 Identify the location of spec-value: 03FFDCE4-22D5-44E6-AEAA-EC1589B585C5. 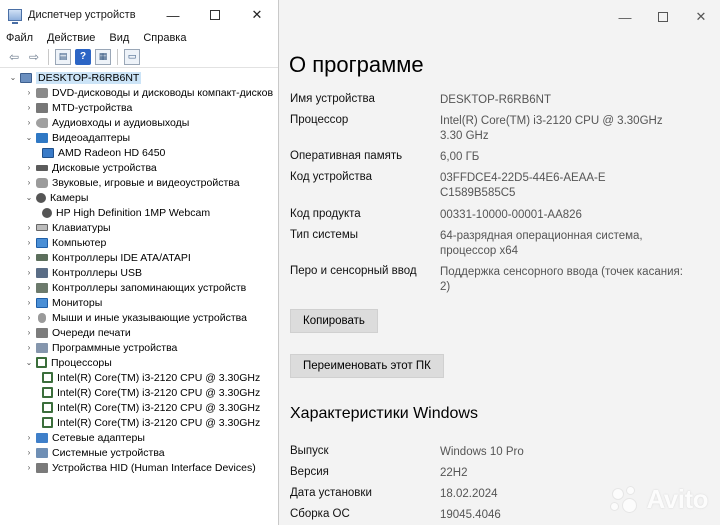
(525, 186).